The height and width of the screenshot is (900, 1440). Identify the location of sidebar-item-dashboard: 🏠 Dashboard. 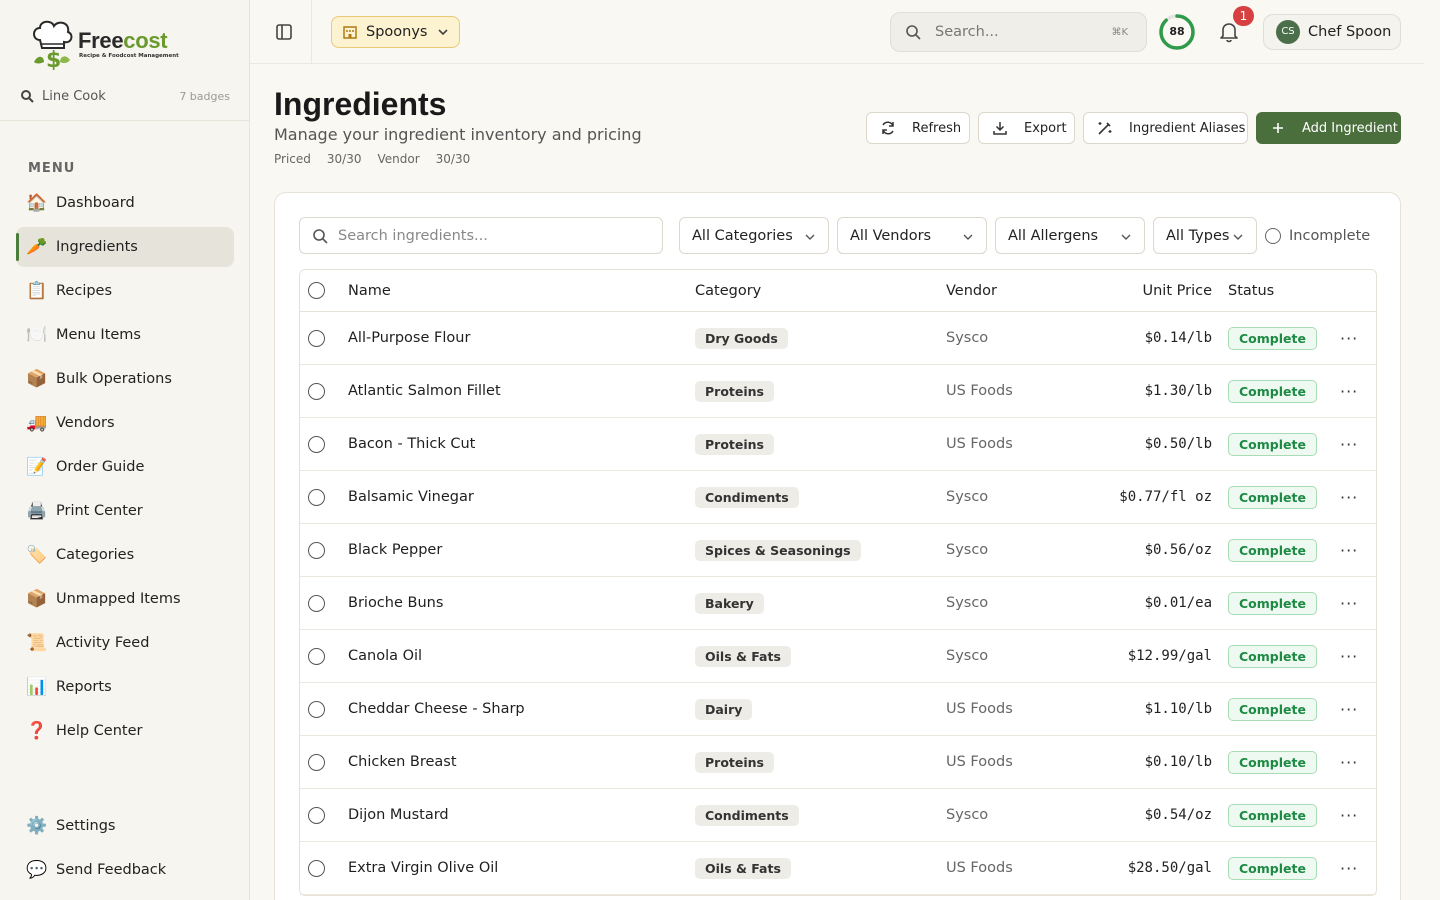
(125, 203).